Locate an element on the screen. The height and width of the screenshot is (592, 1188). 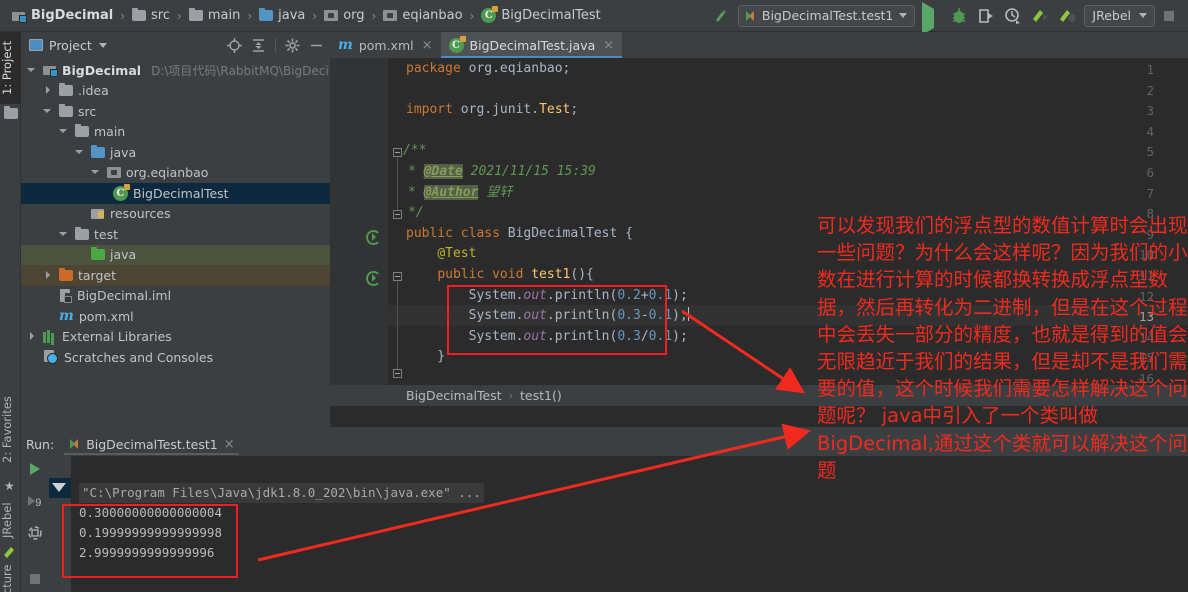
tree-item-main: main is located at coordinates (175, 132).